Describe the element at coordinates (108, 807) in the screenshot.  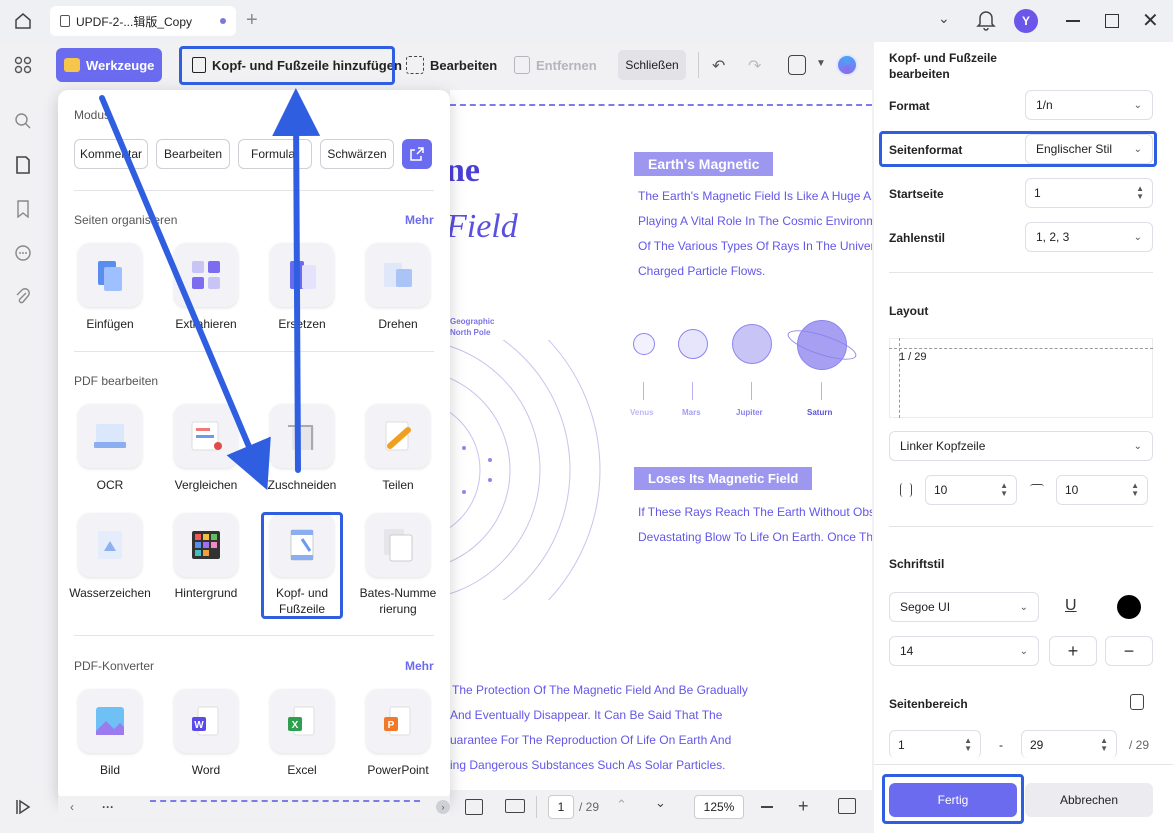
I see `more-options-icon: ···` at that location.